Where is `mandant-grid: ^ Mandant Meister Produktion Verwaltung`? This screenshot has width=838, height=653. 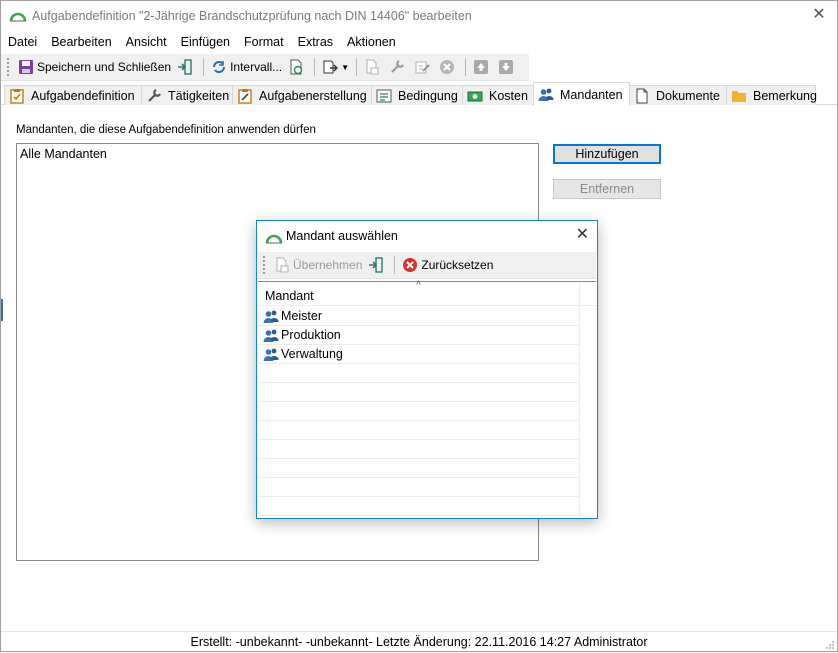
mandant-grid: ^ Mandant Meister Produktion Verwaltung is located at coordinates (427, 399).